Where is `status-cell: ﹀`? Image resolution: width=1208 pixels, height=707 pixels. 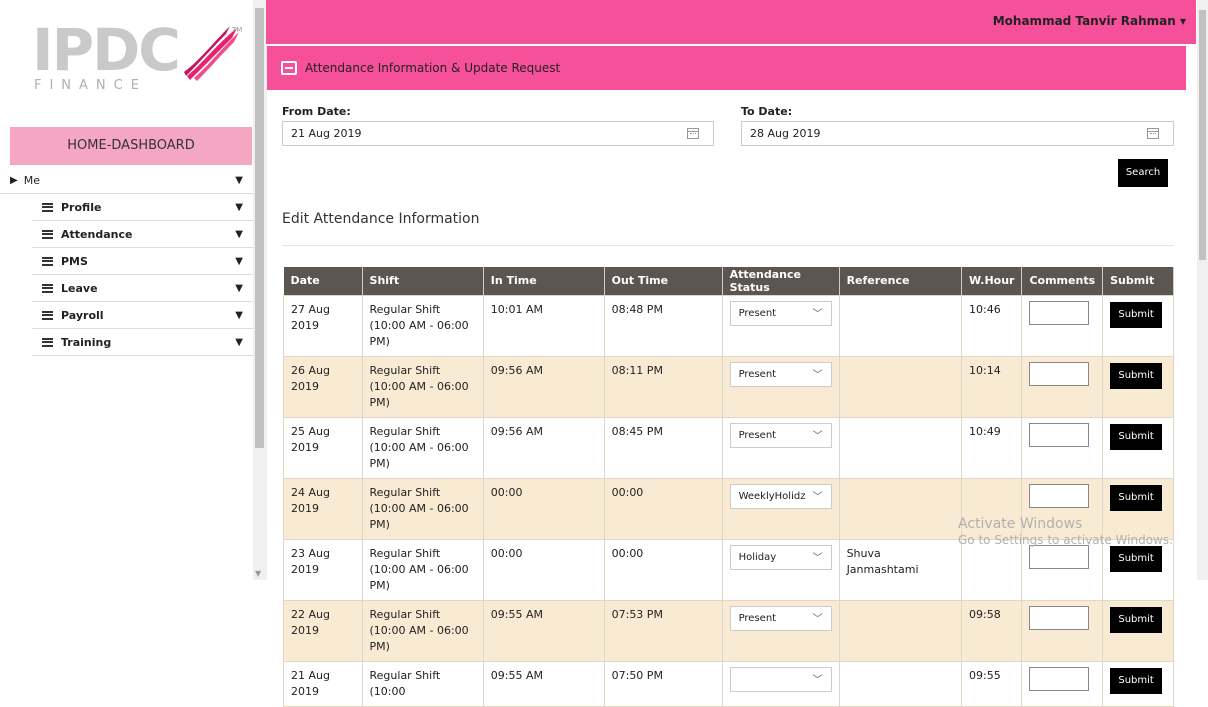 status-cell: ﹀ is located at coordinates (780, 683).